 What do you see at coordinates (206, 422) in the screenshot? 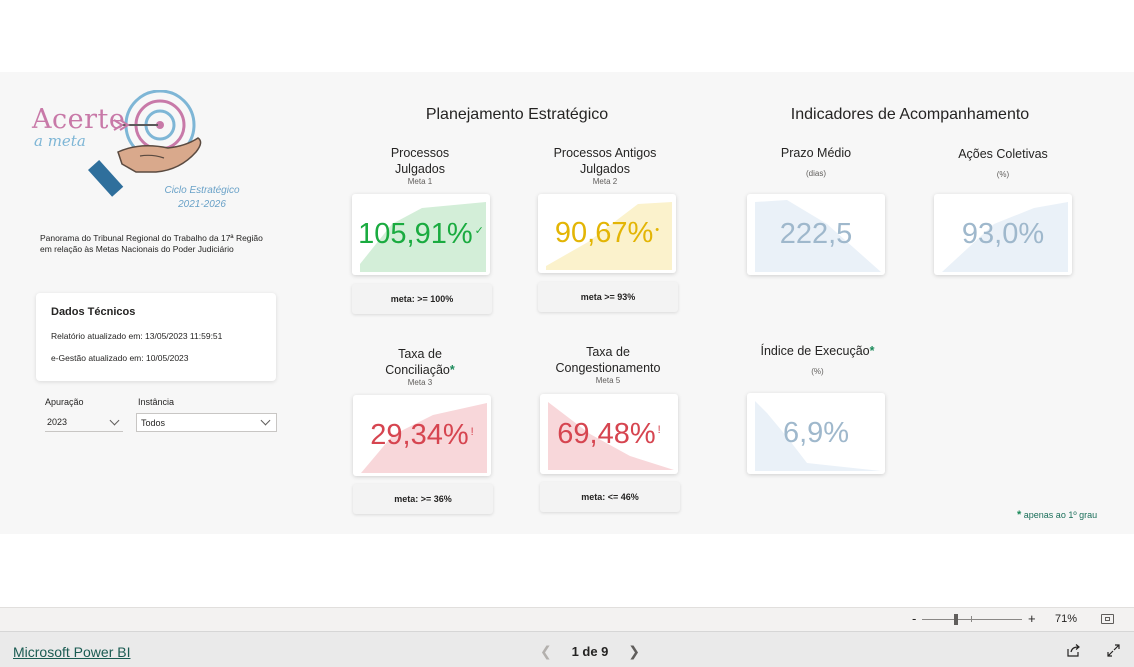
I see `instancia-dropdown: Todos` at bounding box center [206, 422].